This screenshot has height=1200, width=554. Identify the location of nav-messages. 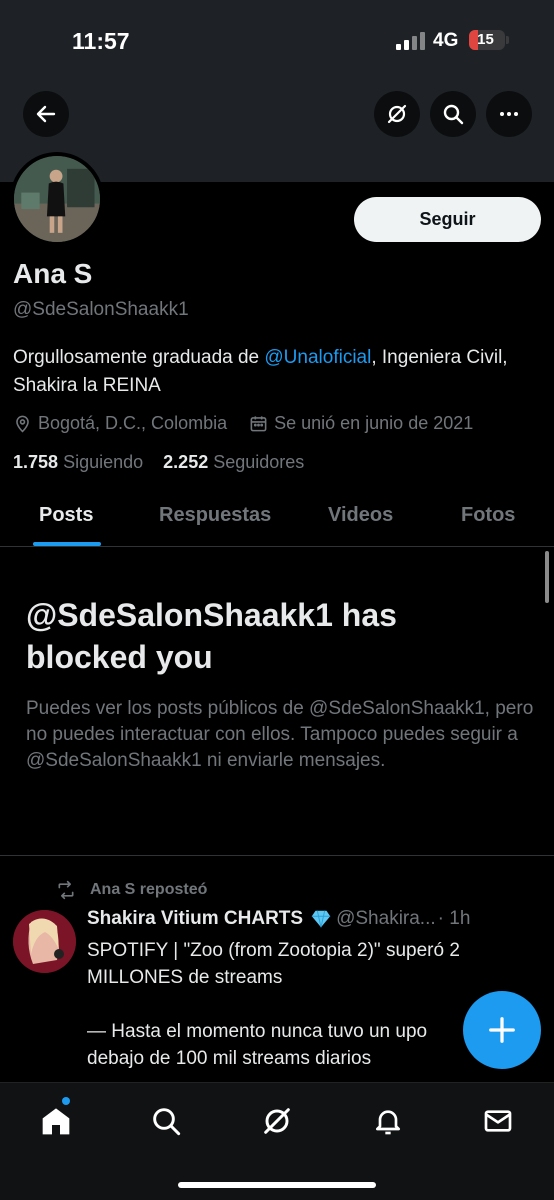
(498, 1121).